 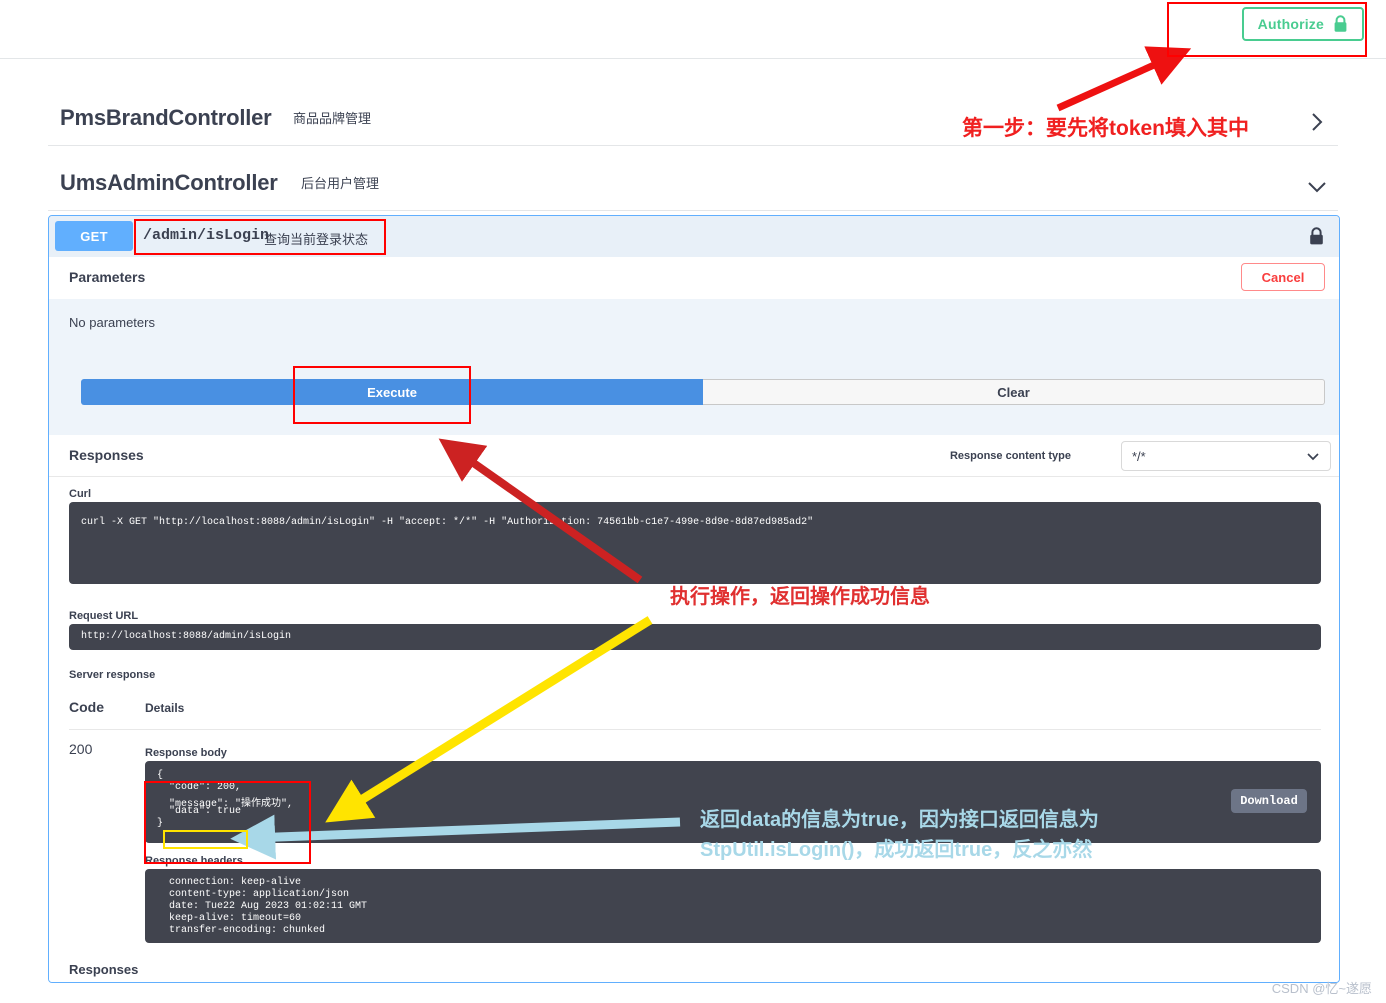 What do you see at coordinates (112, 675) in the screenshot?
I see `server-response-label: Server response` at bounding box center [112, 675].